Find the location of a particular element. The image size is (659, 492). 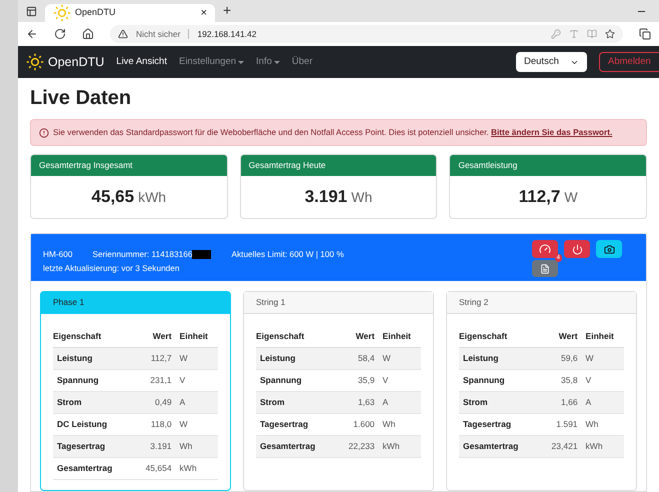

alert-icon is located at coordinates (44, 133).